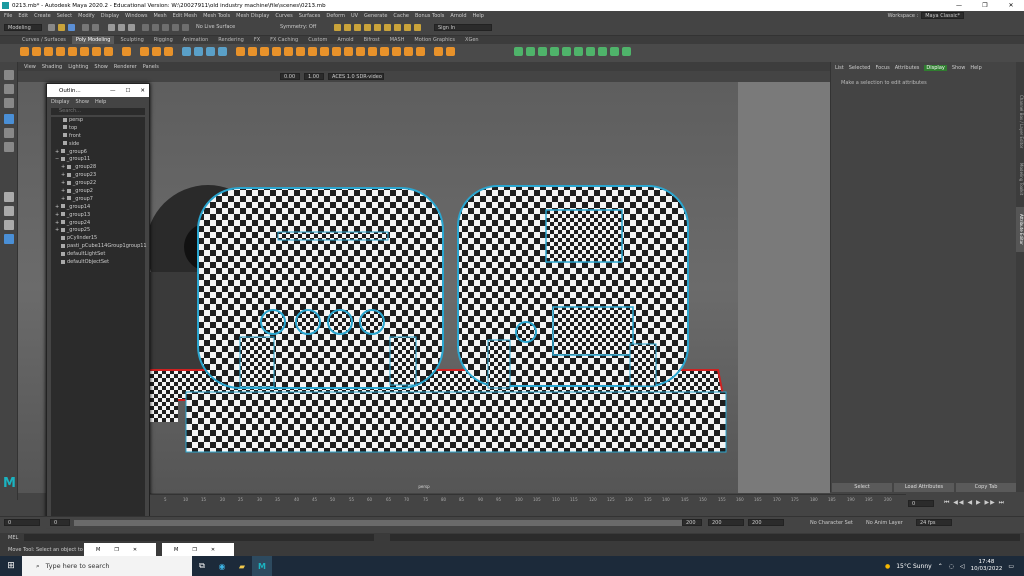 This screenshot has height=576, width=1024. Describe the element at coordinates (1020, 122) in the screenshot. I see `channel-box-tab: Channel Box / Layer Editor` at that location.